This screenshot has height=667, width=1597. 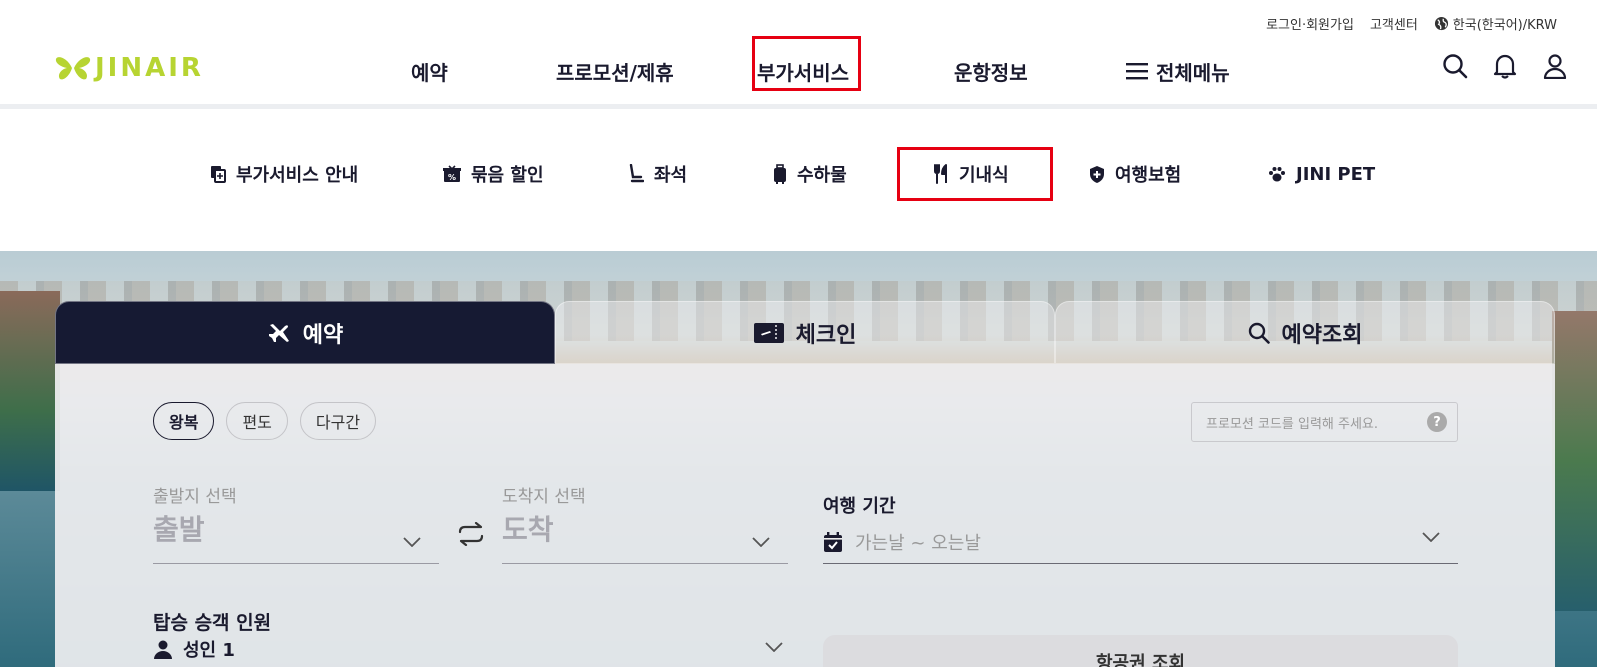 What do you see at coordinates (1437, 422) in the screenshot?
I see `help-icon: ?` at bounding box center [1437, 422].